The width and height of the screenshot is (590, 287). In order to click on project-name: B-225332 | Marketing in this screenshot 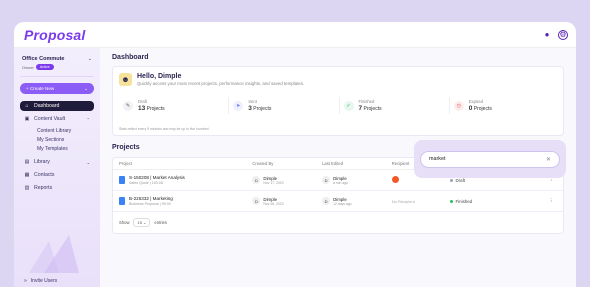, I will do `click(151, 198)`.